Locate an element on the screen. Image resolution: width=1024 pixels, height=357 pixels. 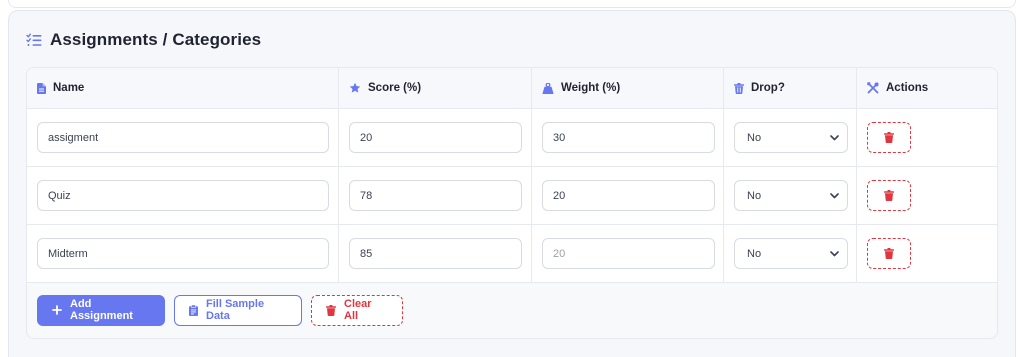
score-input: 78 is located at coordinates (435, 195).